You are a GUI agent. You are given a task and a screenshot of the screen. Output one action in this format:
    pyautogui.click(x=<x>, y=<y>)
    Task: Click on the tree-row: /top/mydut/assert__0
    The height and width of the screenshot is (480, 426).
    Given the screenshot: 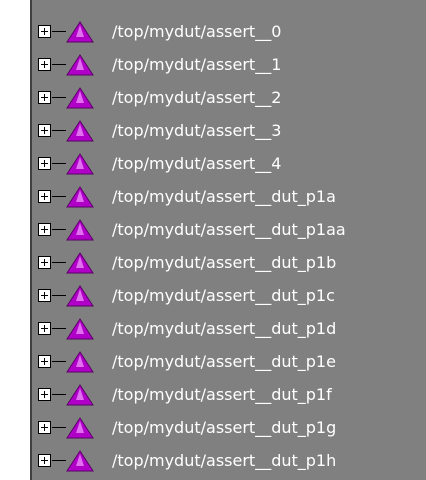 What is the action you would take?
    pyautogui.click(x=229, y=32)
    